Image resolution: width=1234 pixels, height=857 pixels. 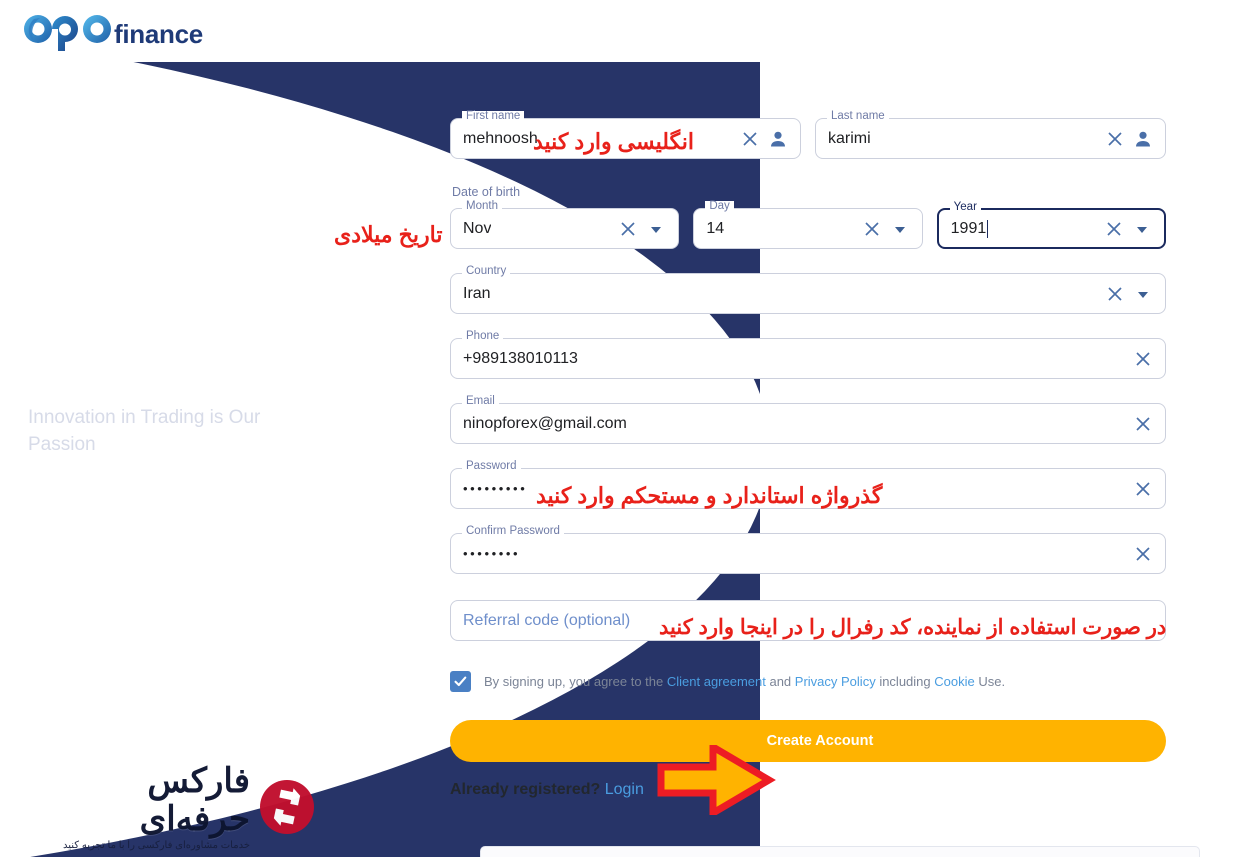 I want to click on create-account-button: Create Account, so click(x=808, y=741).